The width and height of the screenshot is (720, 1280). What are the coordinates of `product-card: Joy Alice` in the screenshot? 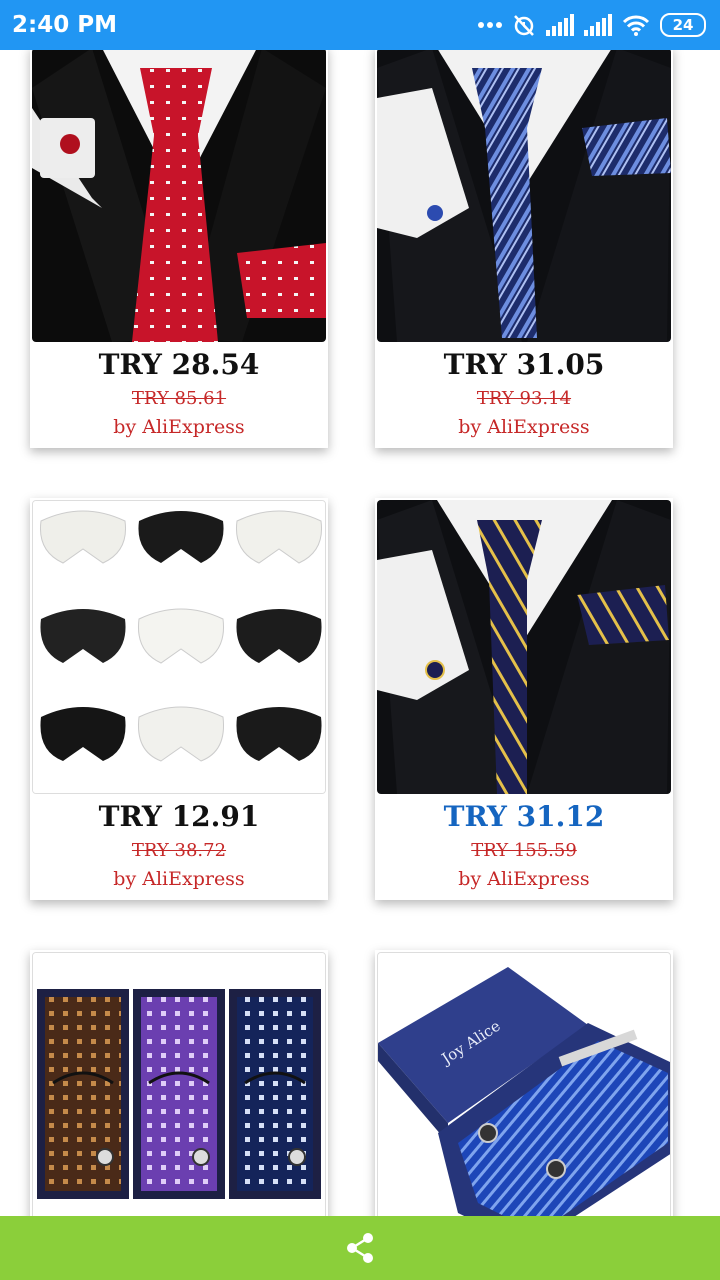 It's located at (524, 1083).